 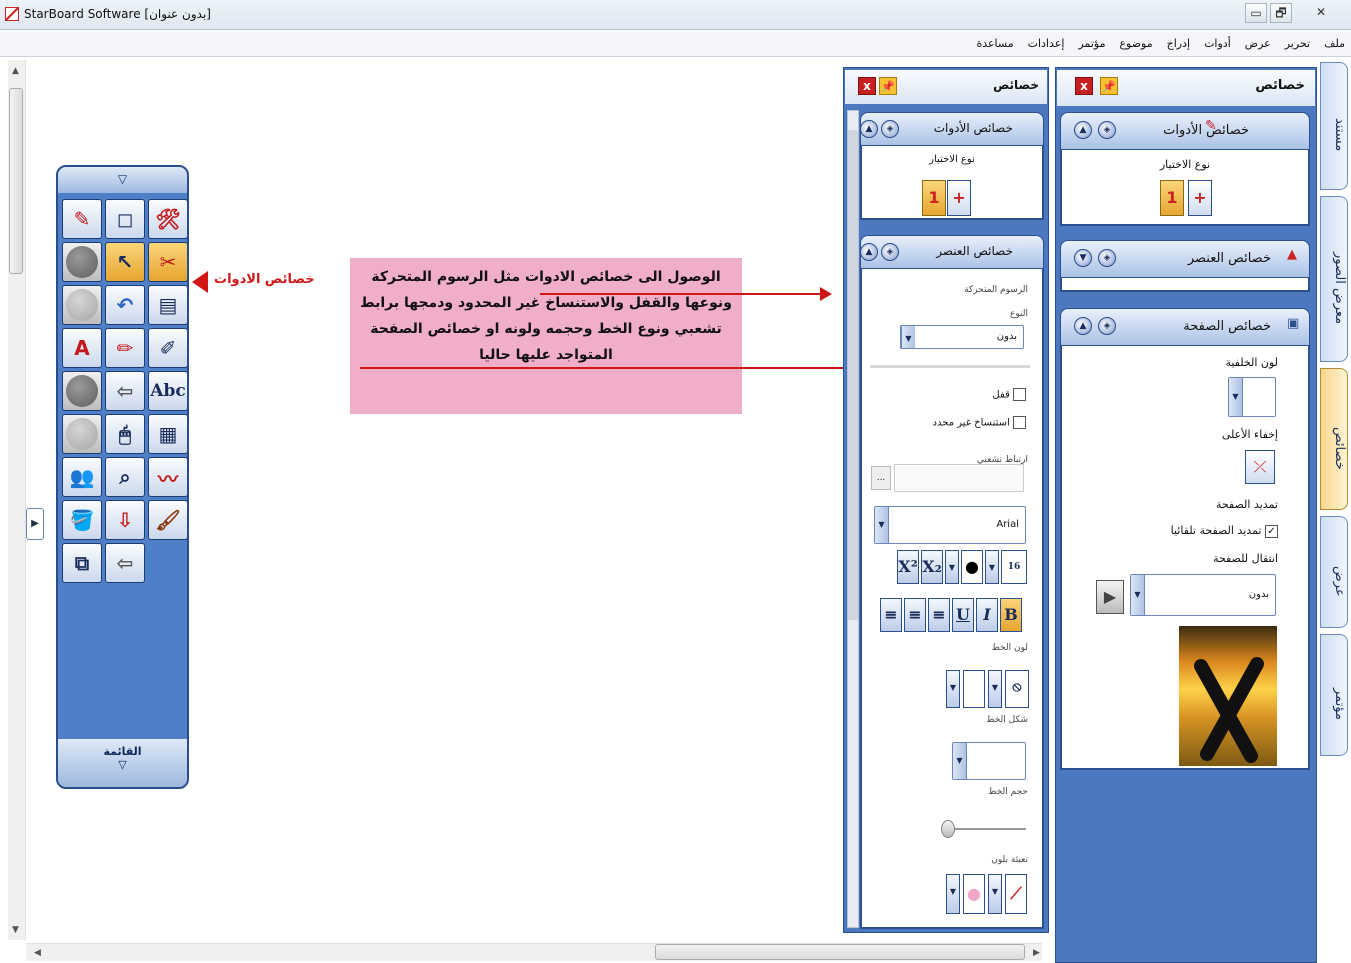 I want to click on extend-auto-checkbox: ✓, so click(x=1271, y=531).